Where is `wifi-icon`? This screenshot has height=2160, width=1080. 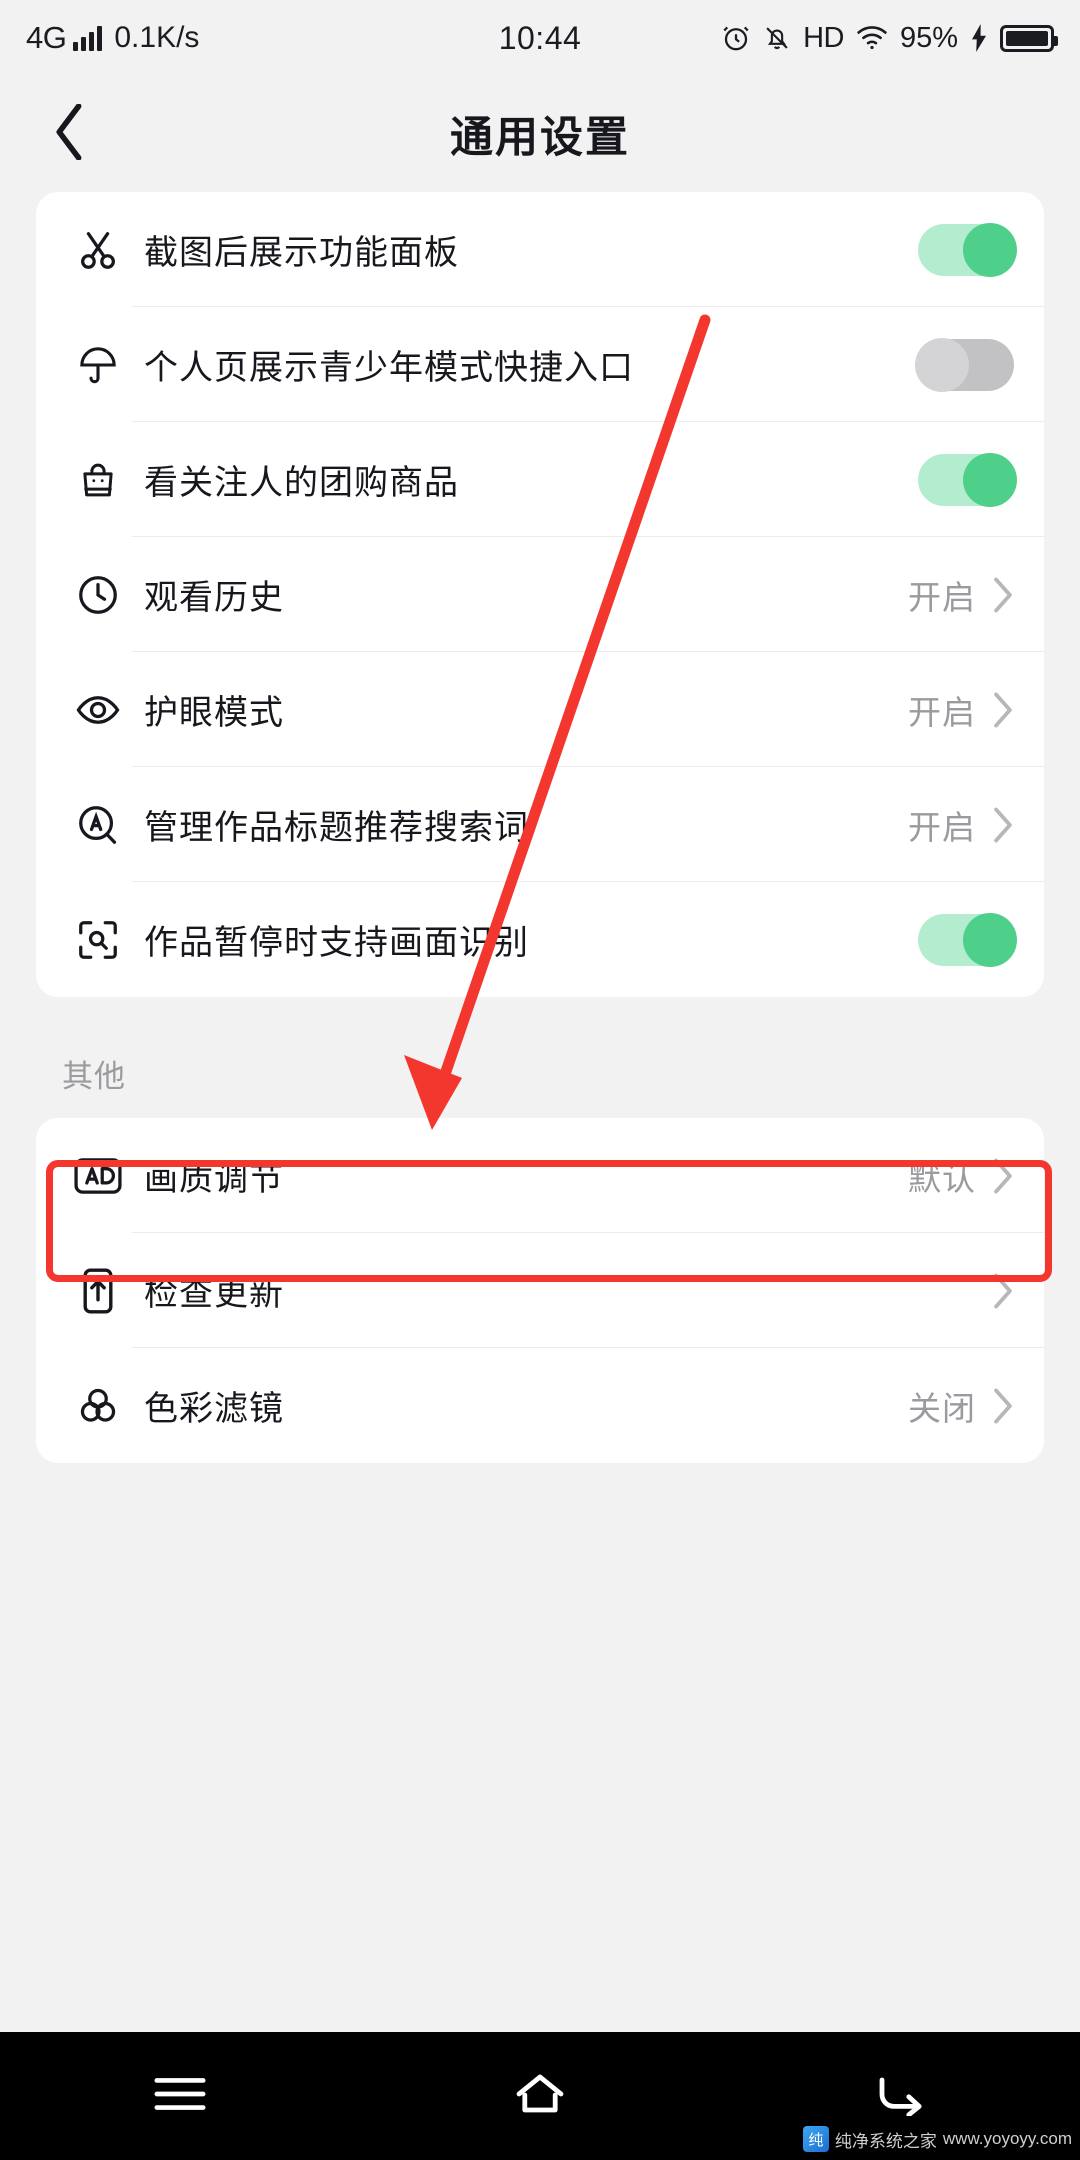 wifi-icon is located at coordinates (872, 38).